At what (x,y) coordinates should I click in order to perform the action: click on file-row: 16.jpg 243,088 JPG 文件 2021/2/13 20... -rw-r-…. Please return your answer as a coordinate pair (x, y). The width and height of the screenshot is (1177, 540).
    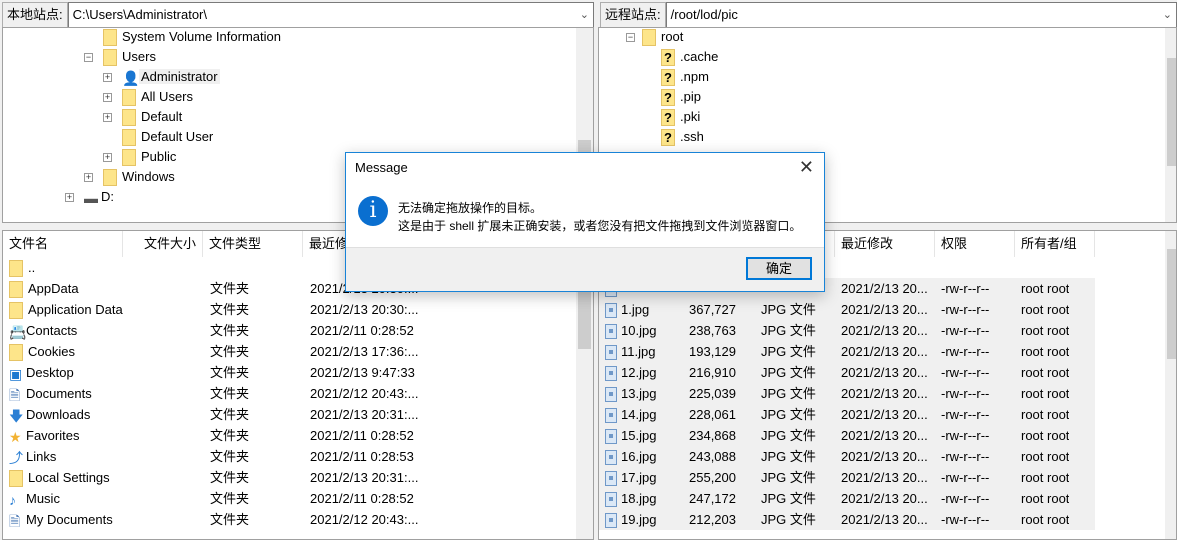
    Looking at the image, I should click on (847, 456).